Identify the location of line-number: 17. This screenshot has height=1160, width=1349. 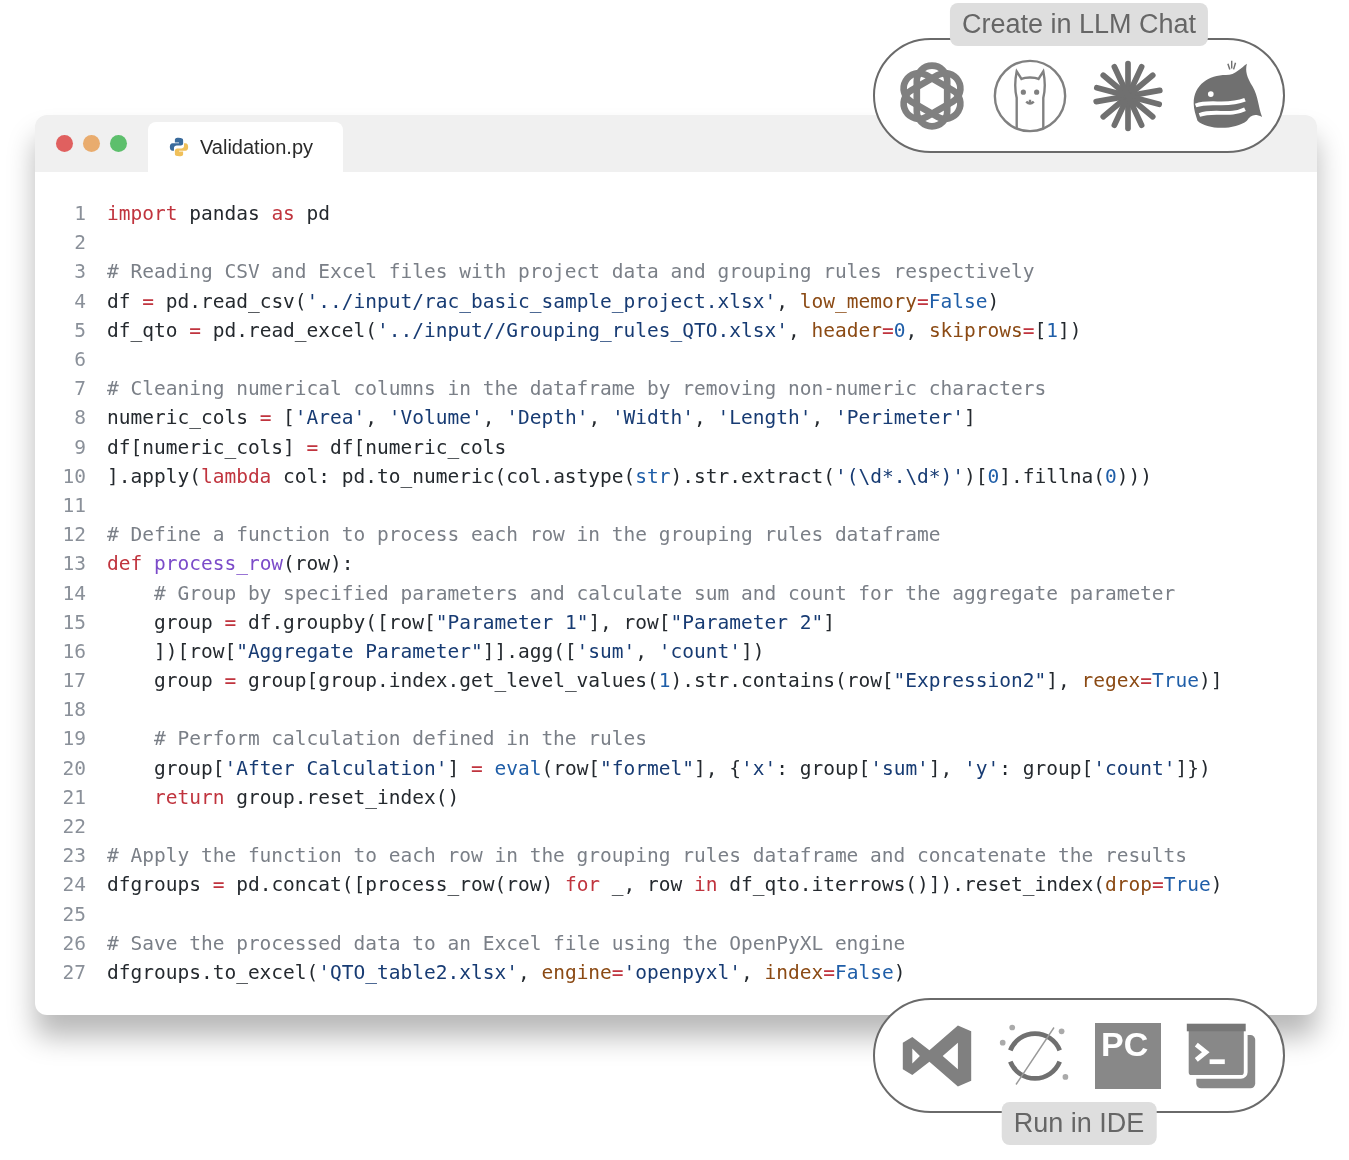
(73, 681).